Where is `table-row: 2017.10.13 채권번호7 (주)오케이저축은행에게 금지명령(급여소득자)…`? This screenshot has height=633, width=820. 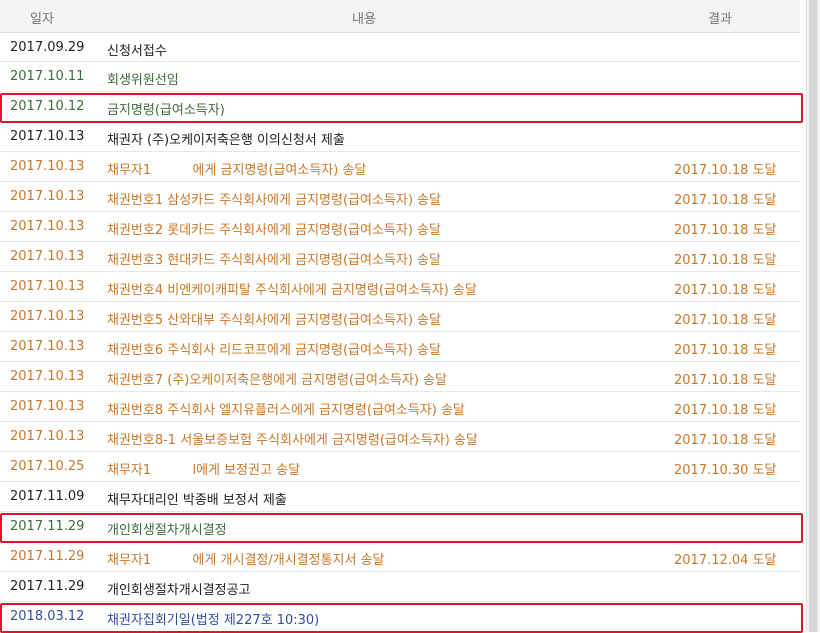
table-row: 2017.10.13 채권번호7 (주)오케이저축은행에게 금지명령(급여소득자)… is located at coordinates (400, 377).